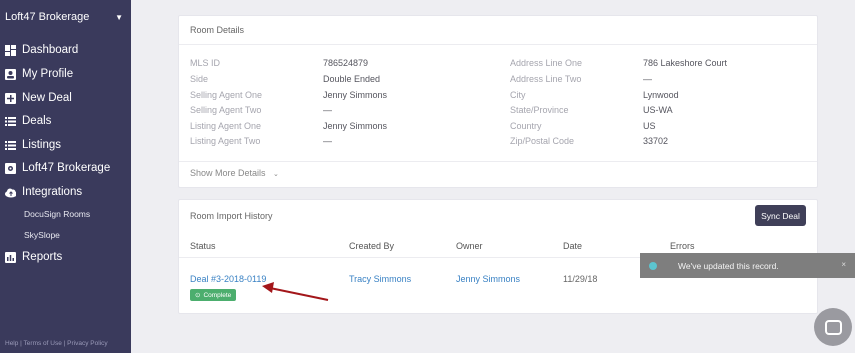 The image size is (855, 353). What do you see at coordinates (295, 291) in the screenshot?
I see `annotation-arrow-icon` at bounding box center [295, 291].